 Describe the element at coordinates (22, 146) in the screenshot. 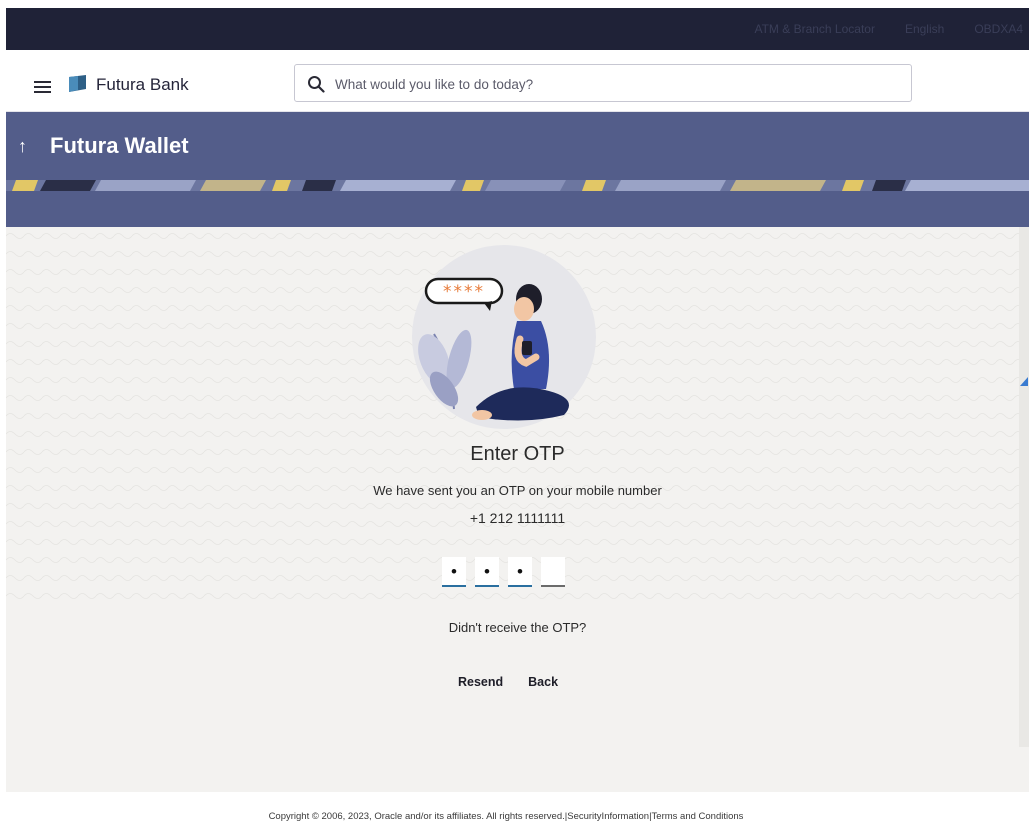

I see `up-arrow-icon: ↑` at that location.